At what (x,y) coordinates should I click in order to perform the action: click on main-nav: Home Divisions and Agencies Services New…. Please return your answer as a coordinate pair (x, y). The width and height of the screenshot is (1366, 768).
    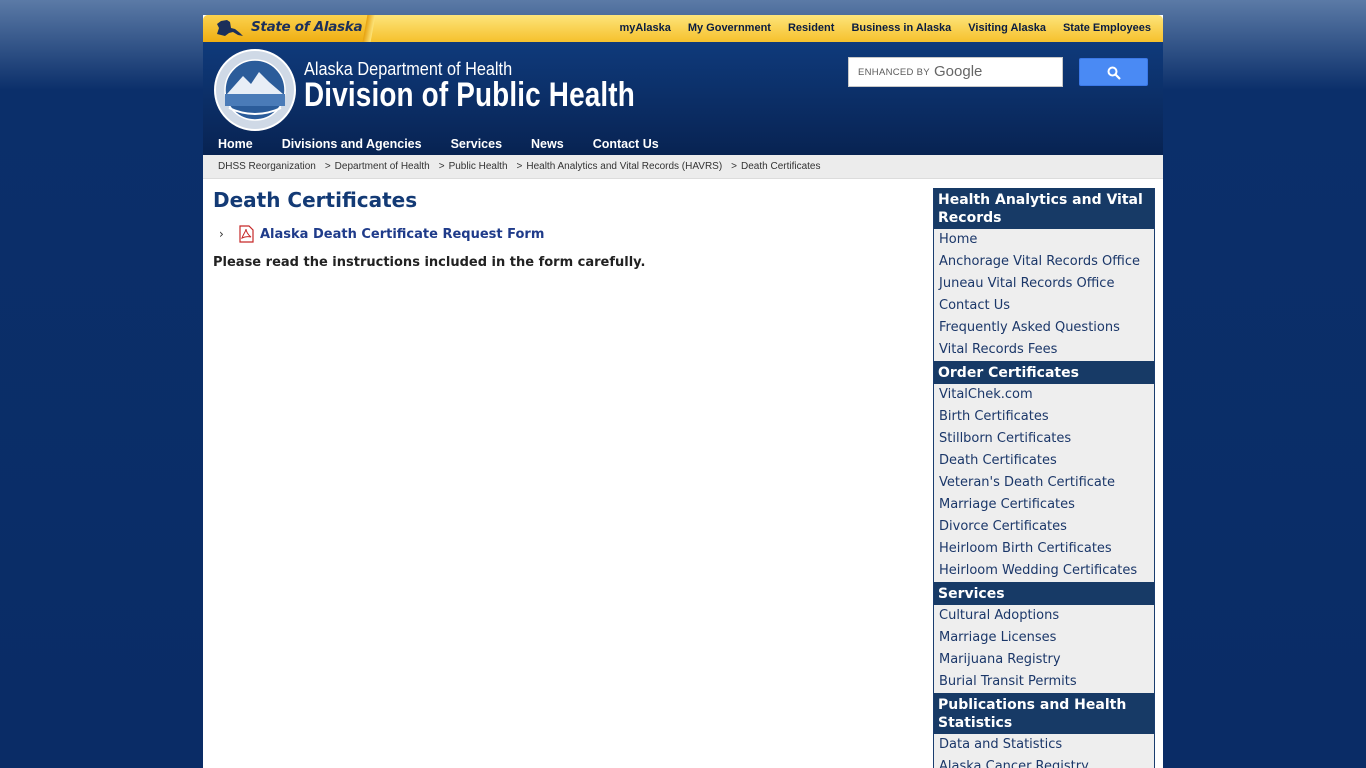
    Looking at the image, I should click on (453, 144).